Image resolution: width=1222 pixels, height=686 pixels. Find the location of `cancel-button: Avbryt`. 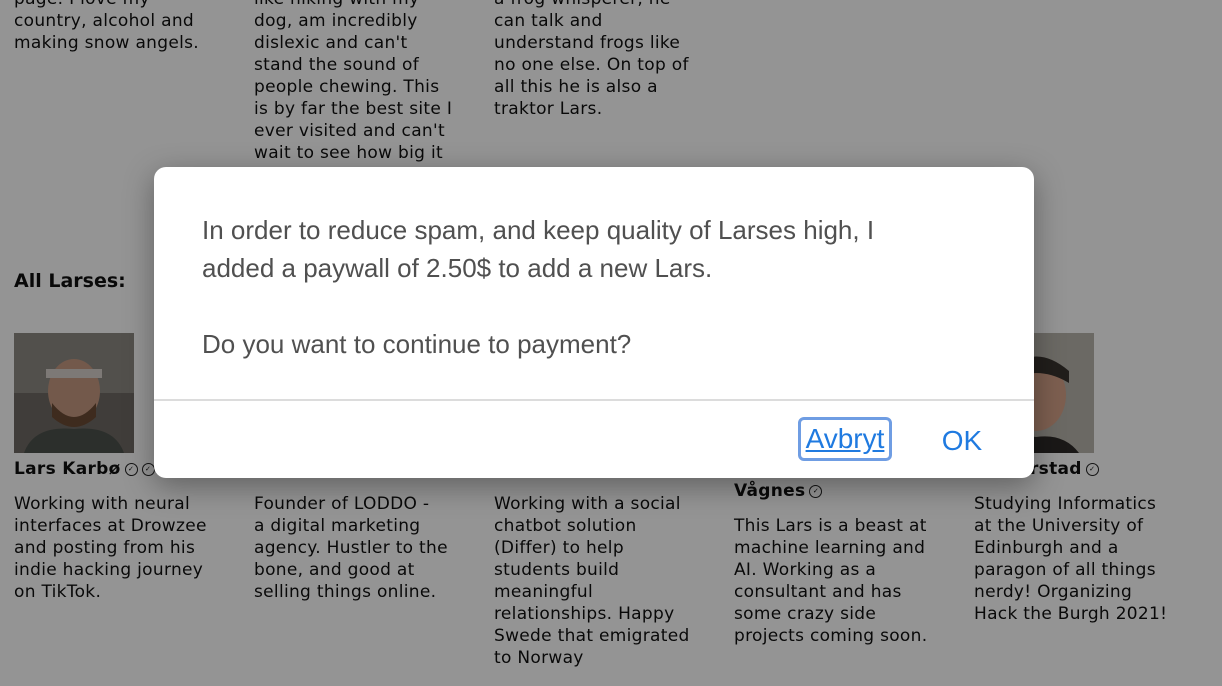

cancel-button: Avbryt is located at coordinates (845, 439).